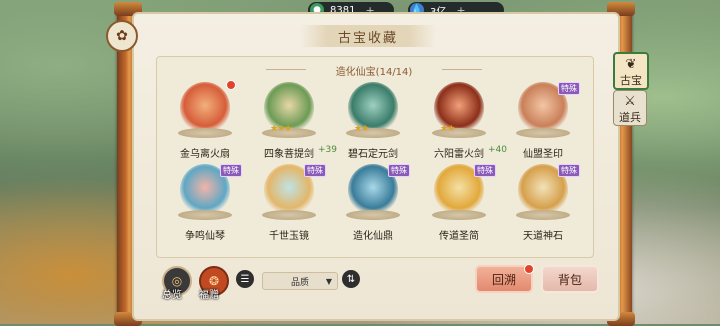  What do you see at coordinates (374, 201) in the screenshot?
I see `treasure-item: 造化仙鼎 特殊` at bounding box center [374, 201].